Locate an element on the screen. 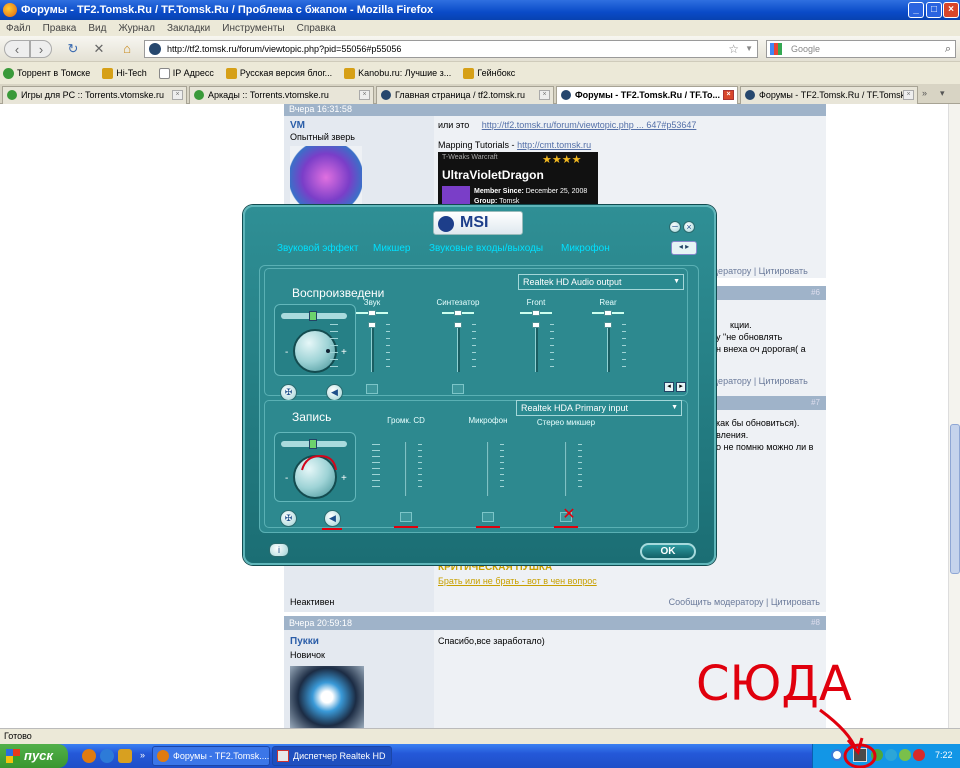 This screenshot has width=960, height=768. app-quicklaunch-icon is located at coordinates (125, 756).